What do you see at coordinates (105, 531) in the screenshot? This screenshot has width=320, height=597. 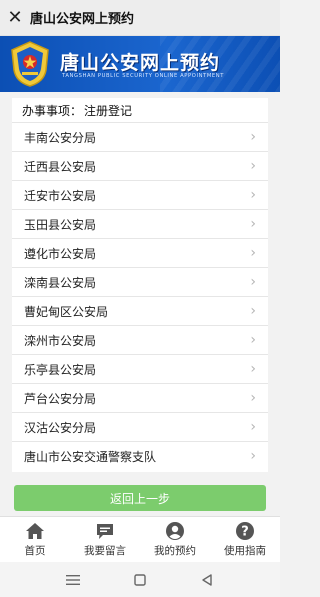 I see `message-icon` at bounding box center [105, 531].